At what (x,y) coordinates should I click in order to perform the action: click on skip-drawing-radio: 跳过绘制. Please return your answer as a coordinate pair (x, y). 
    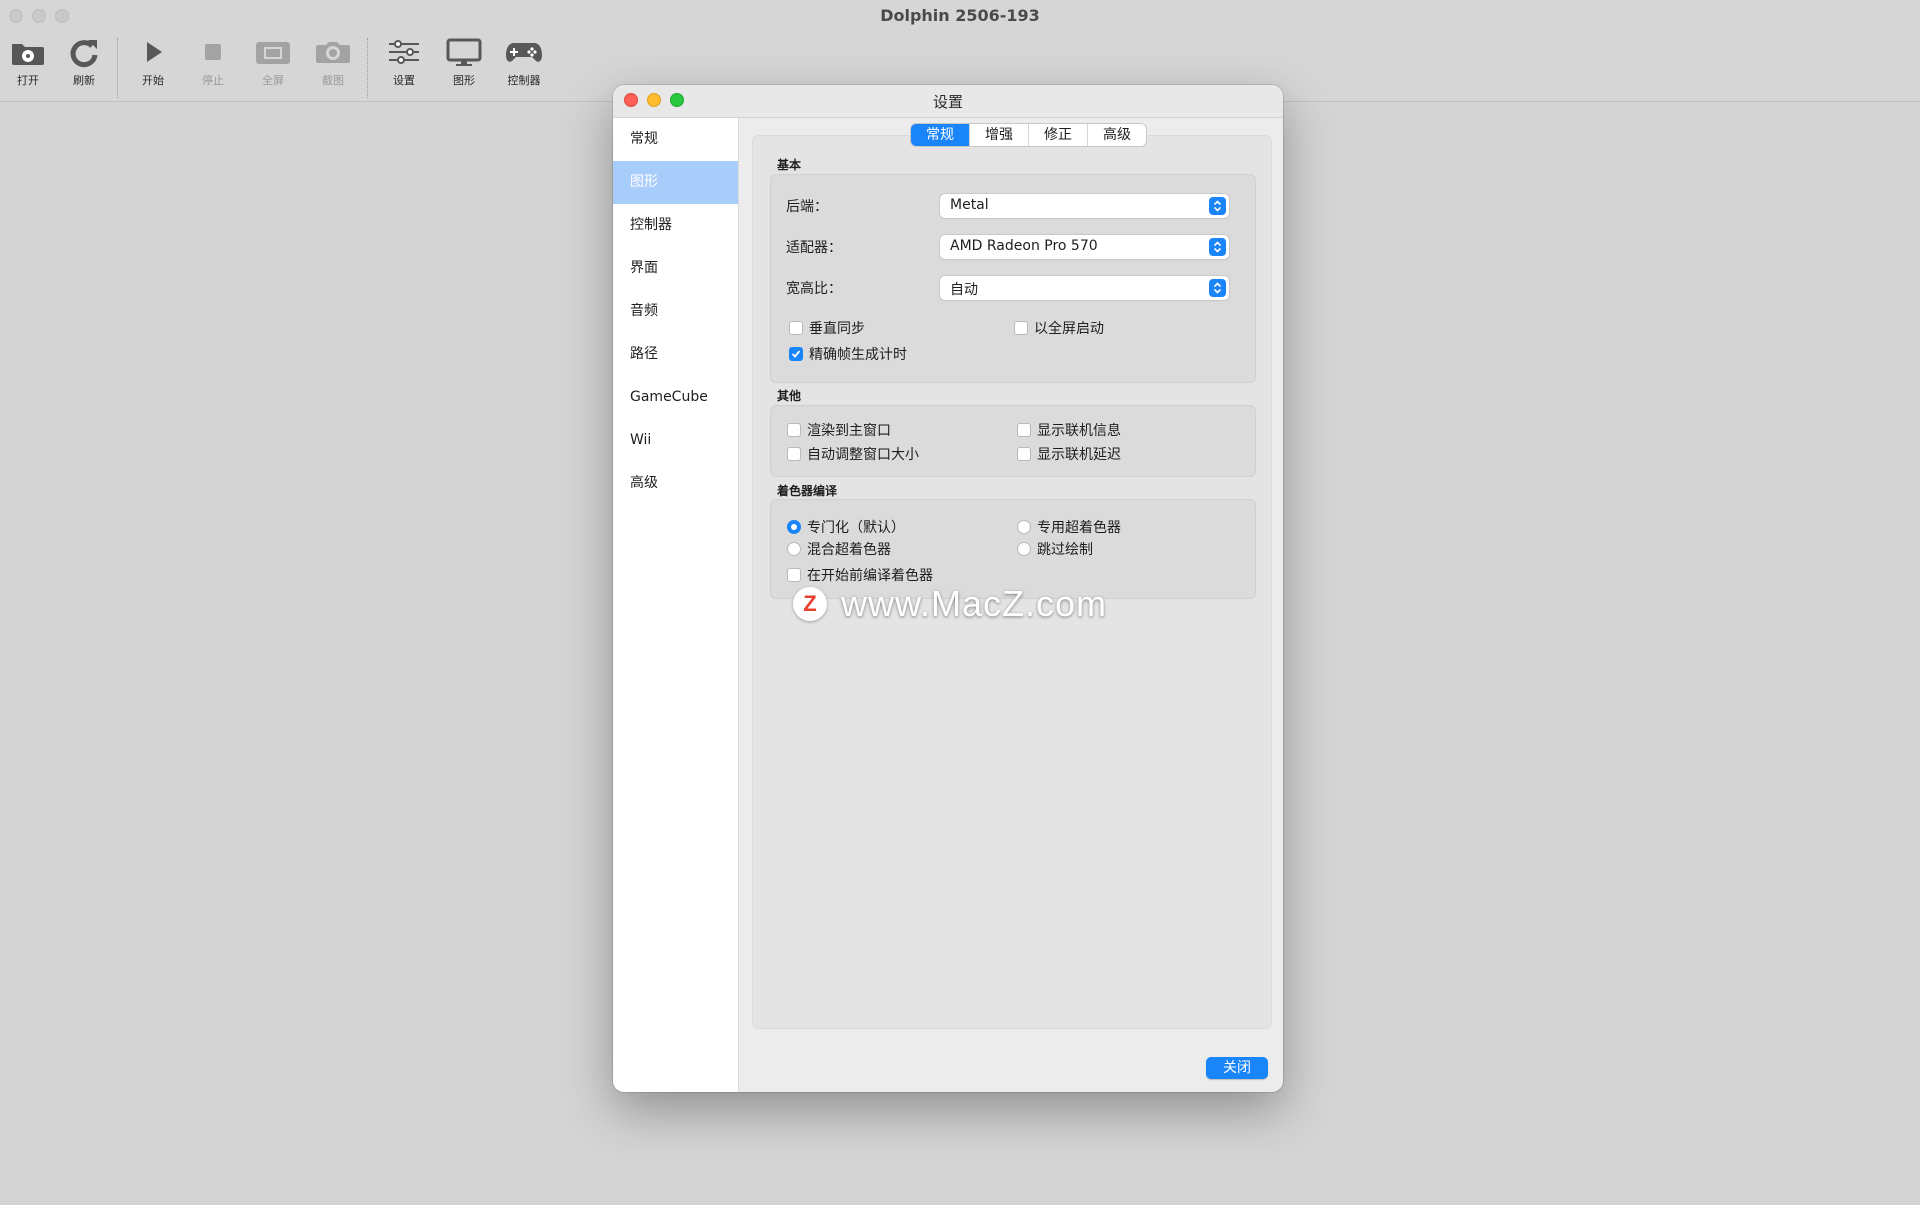
    Looking at the image, I should click on (1055, 549).